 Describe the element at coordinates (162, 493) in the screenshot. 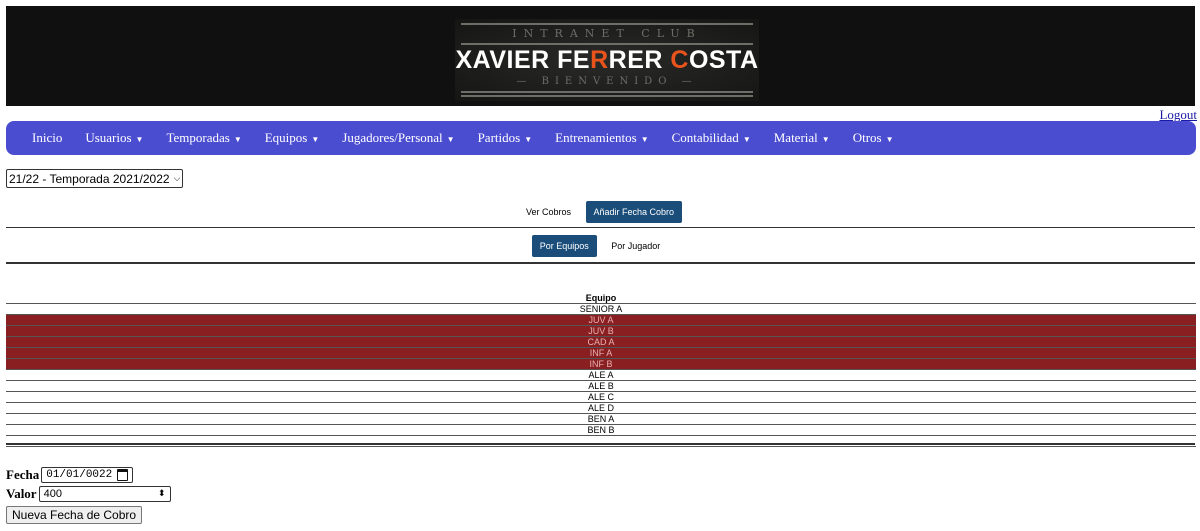

I see `spinner-icon: ⬍` at that location.